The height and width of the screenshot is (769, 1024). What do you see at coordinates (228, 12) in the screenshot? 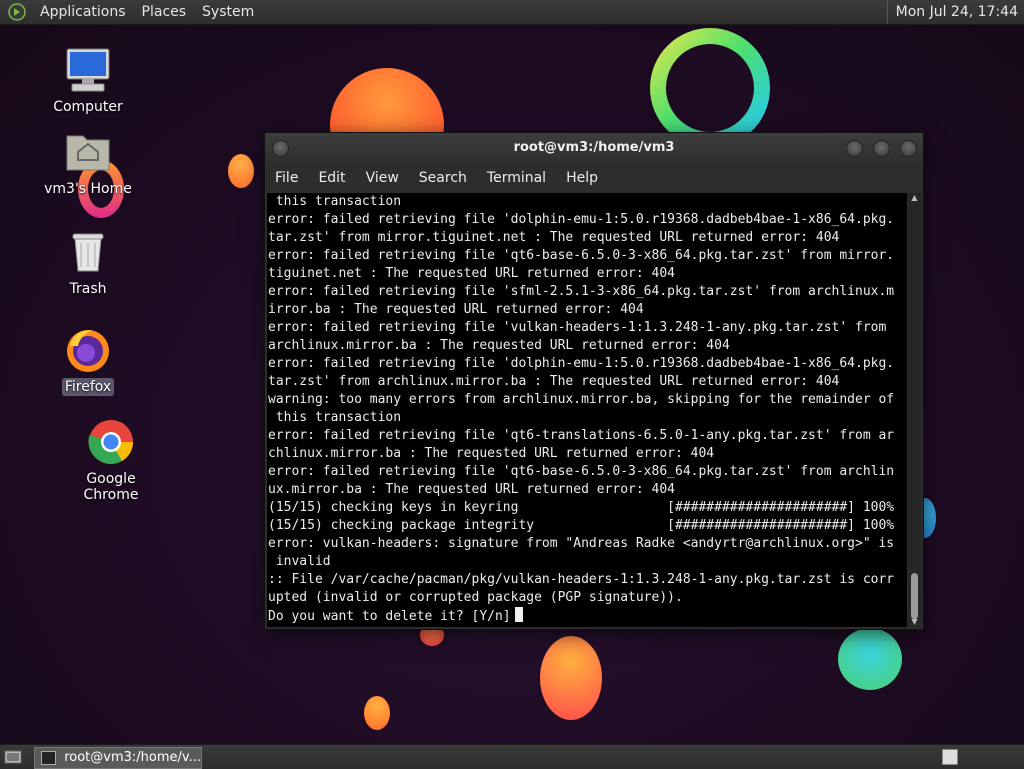
I see `system-menu: System` at bounding box center [228, 12].